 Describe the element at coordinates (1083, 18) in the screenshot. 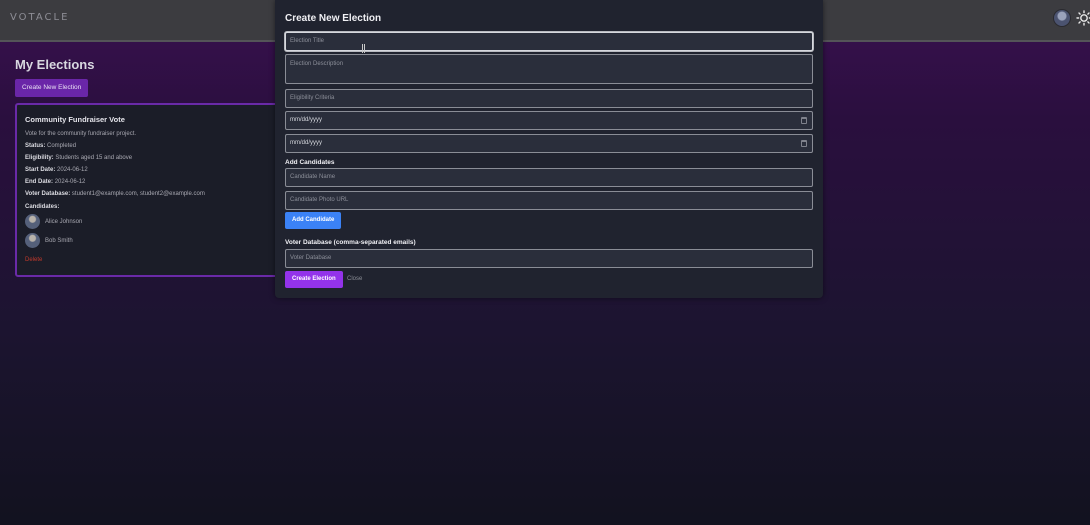

I see `sun-icon` at that location.